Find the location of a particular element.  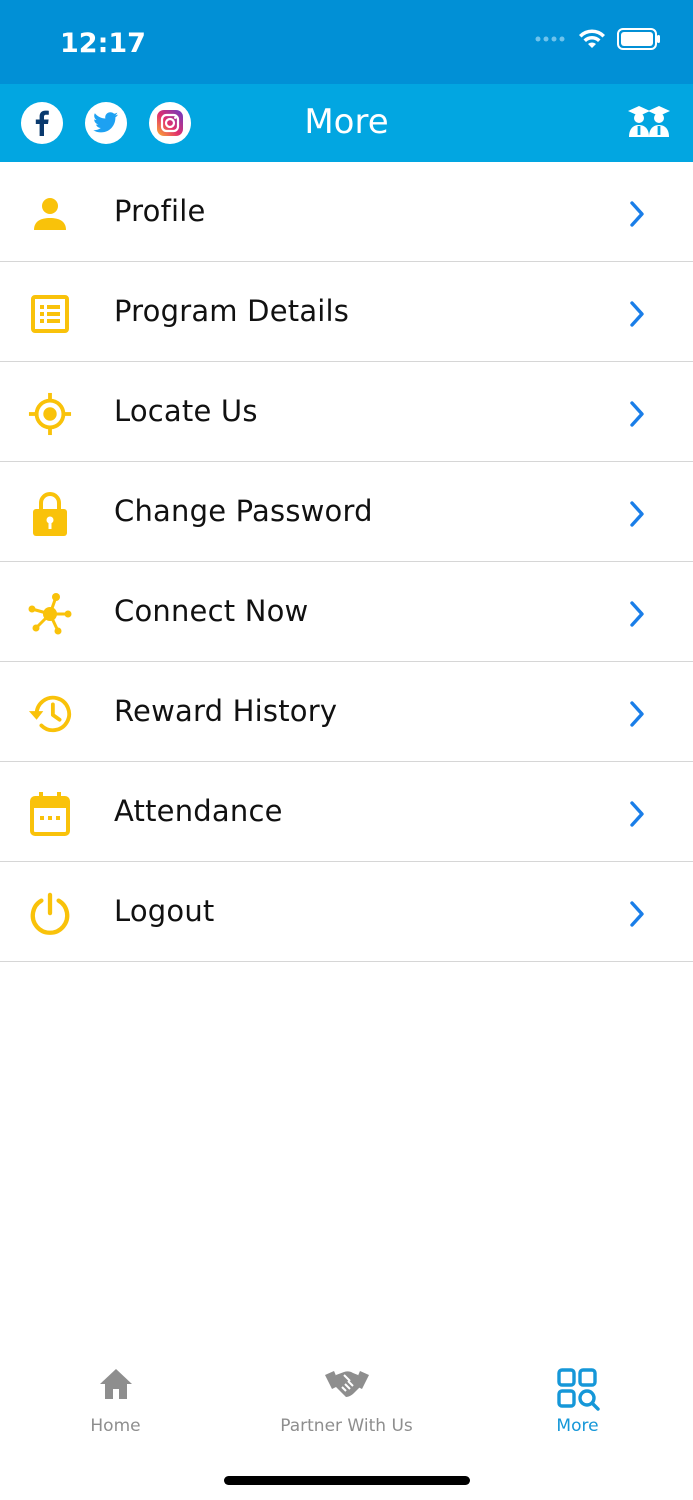

home-indicator is located at coordinates (347, 1480).